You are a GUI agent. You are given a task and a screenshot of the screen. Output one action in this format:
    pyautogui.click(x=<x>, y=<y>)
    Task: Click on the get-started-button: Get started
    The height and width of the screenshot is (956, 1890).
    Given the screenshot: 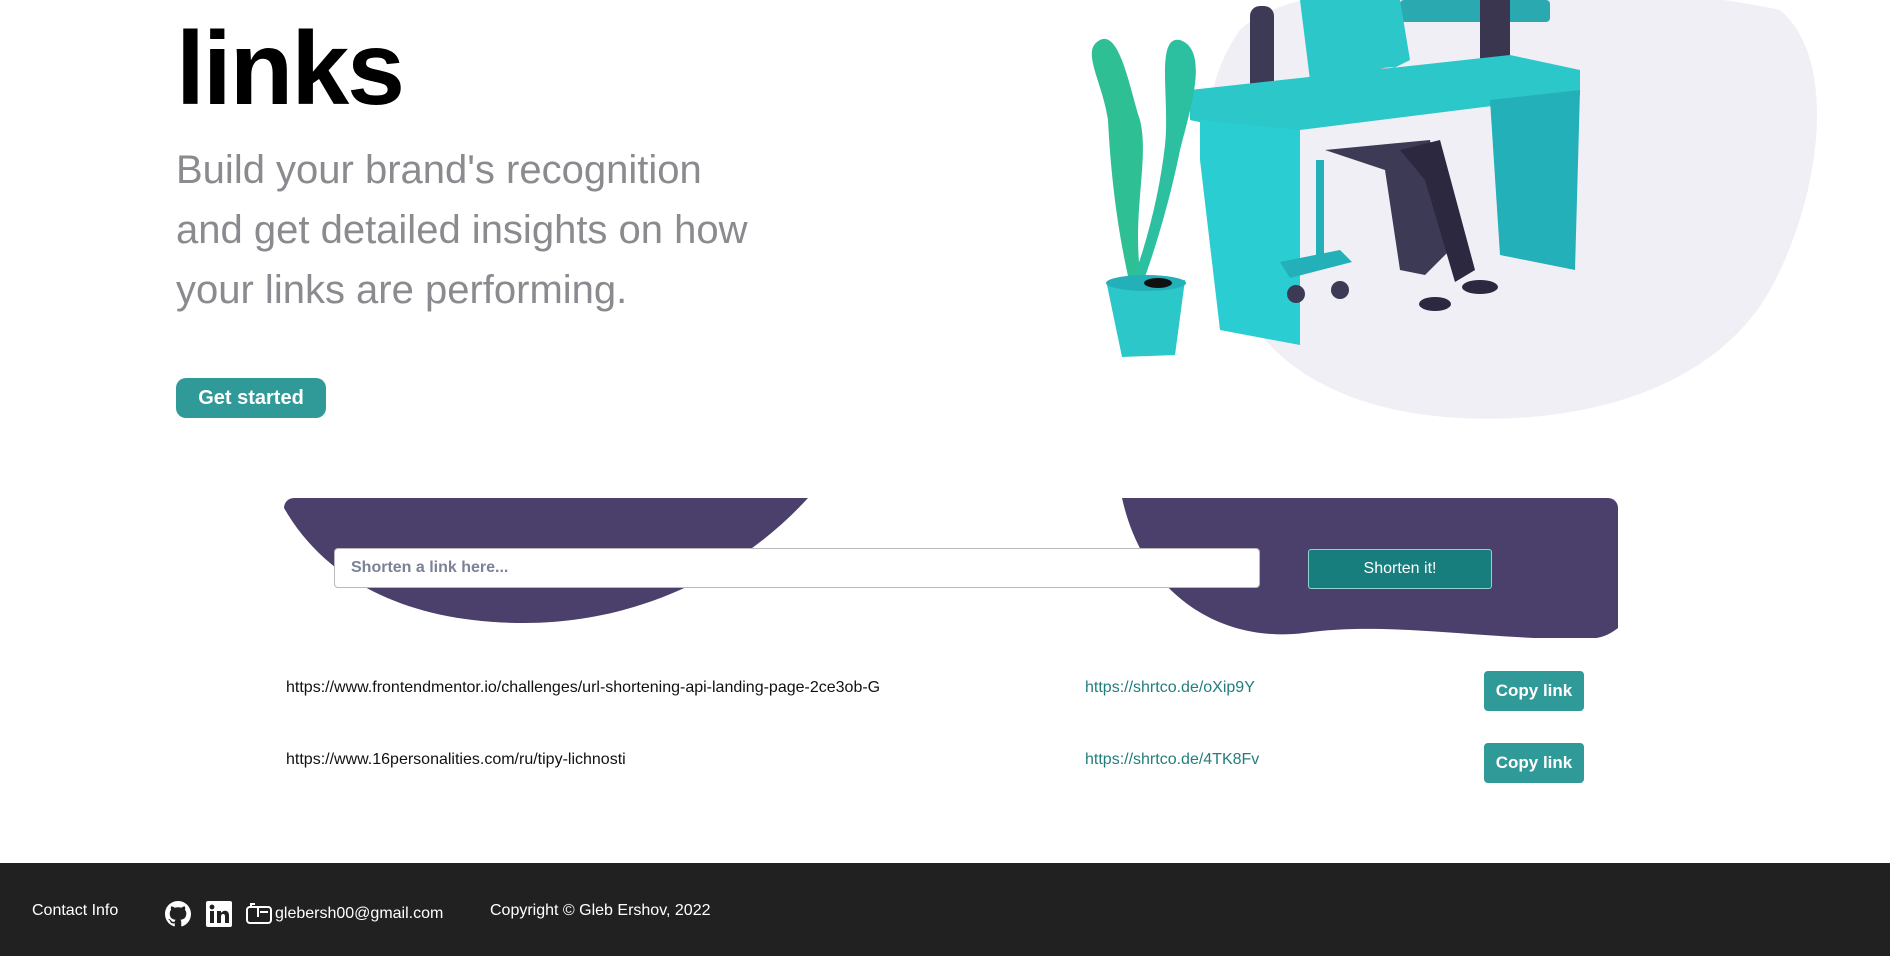 What is the action you would take?
    pyautogui.click(x=251, y=398)
    